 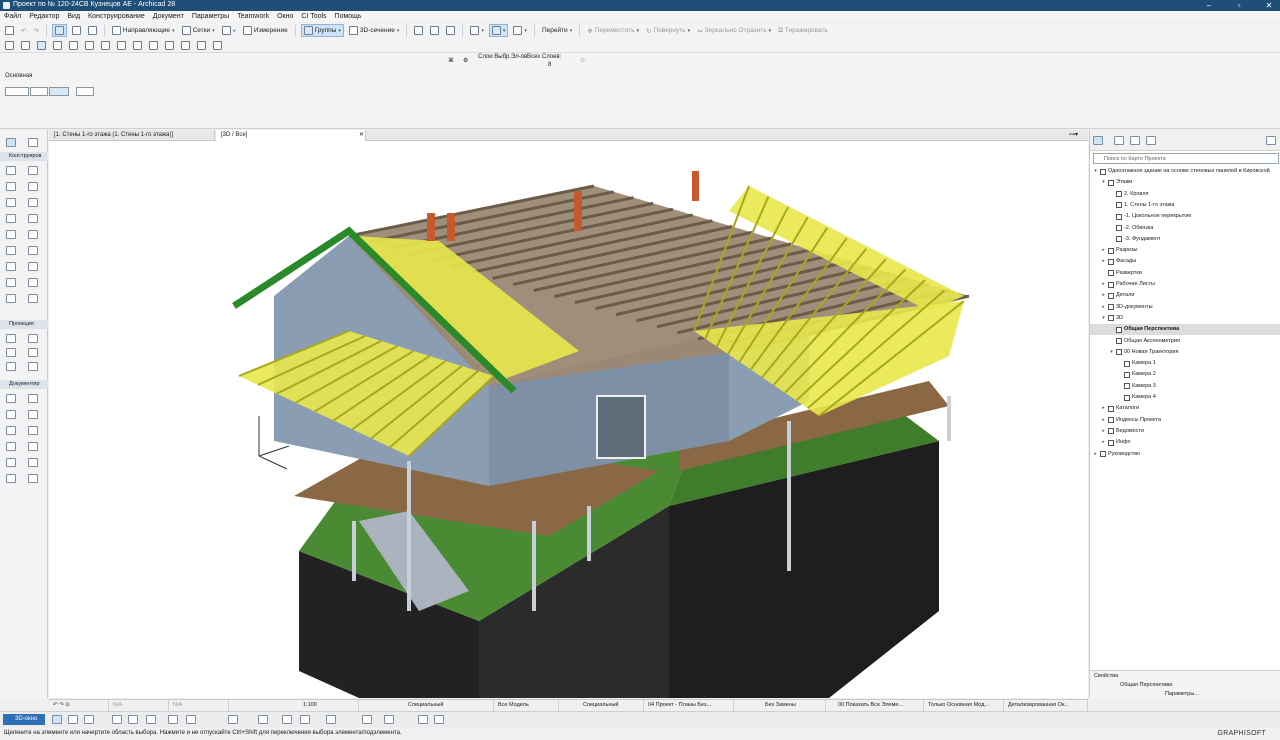 I want to click on rotate-button: ↻ Повернуть ▾, so click(x=668, y=30).